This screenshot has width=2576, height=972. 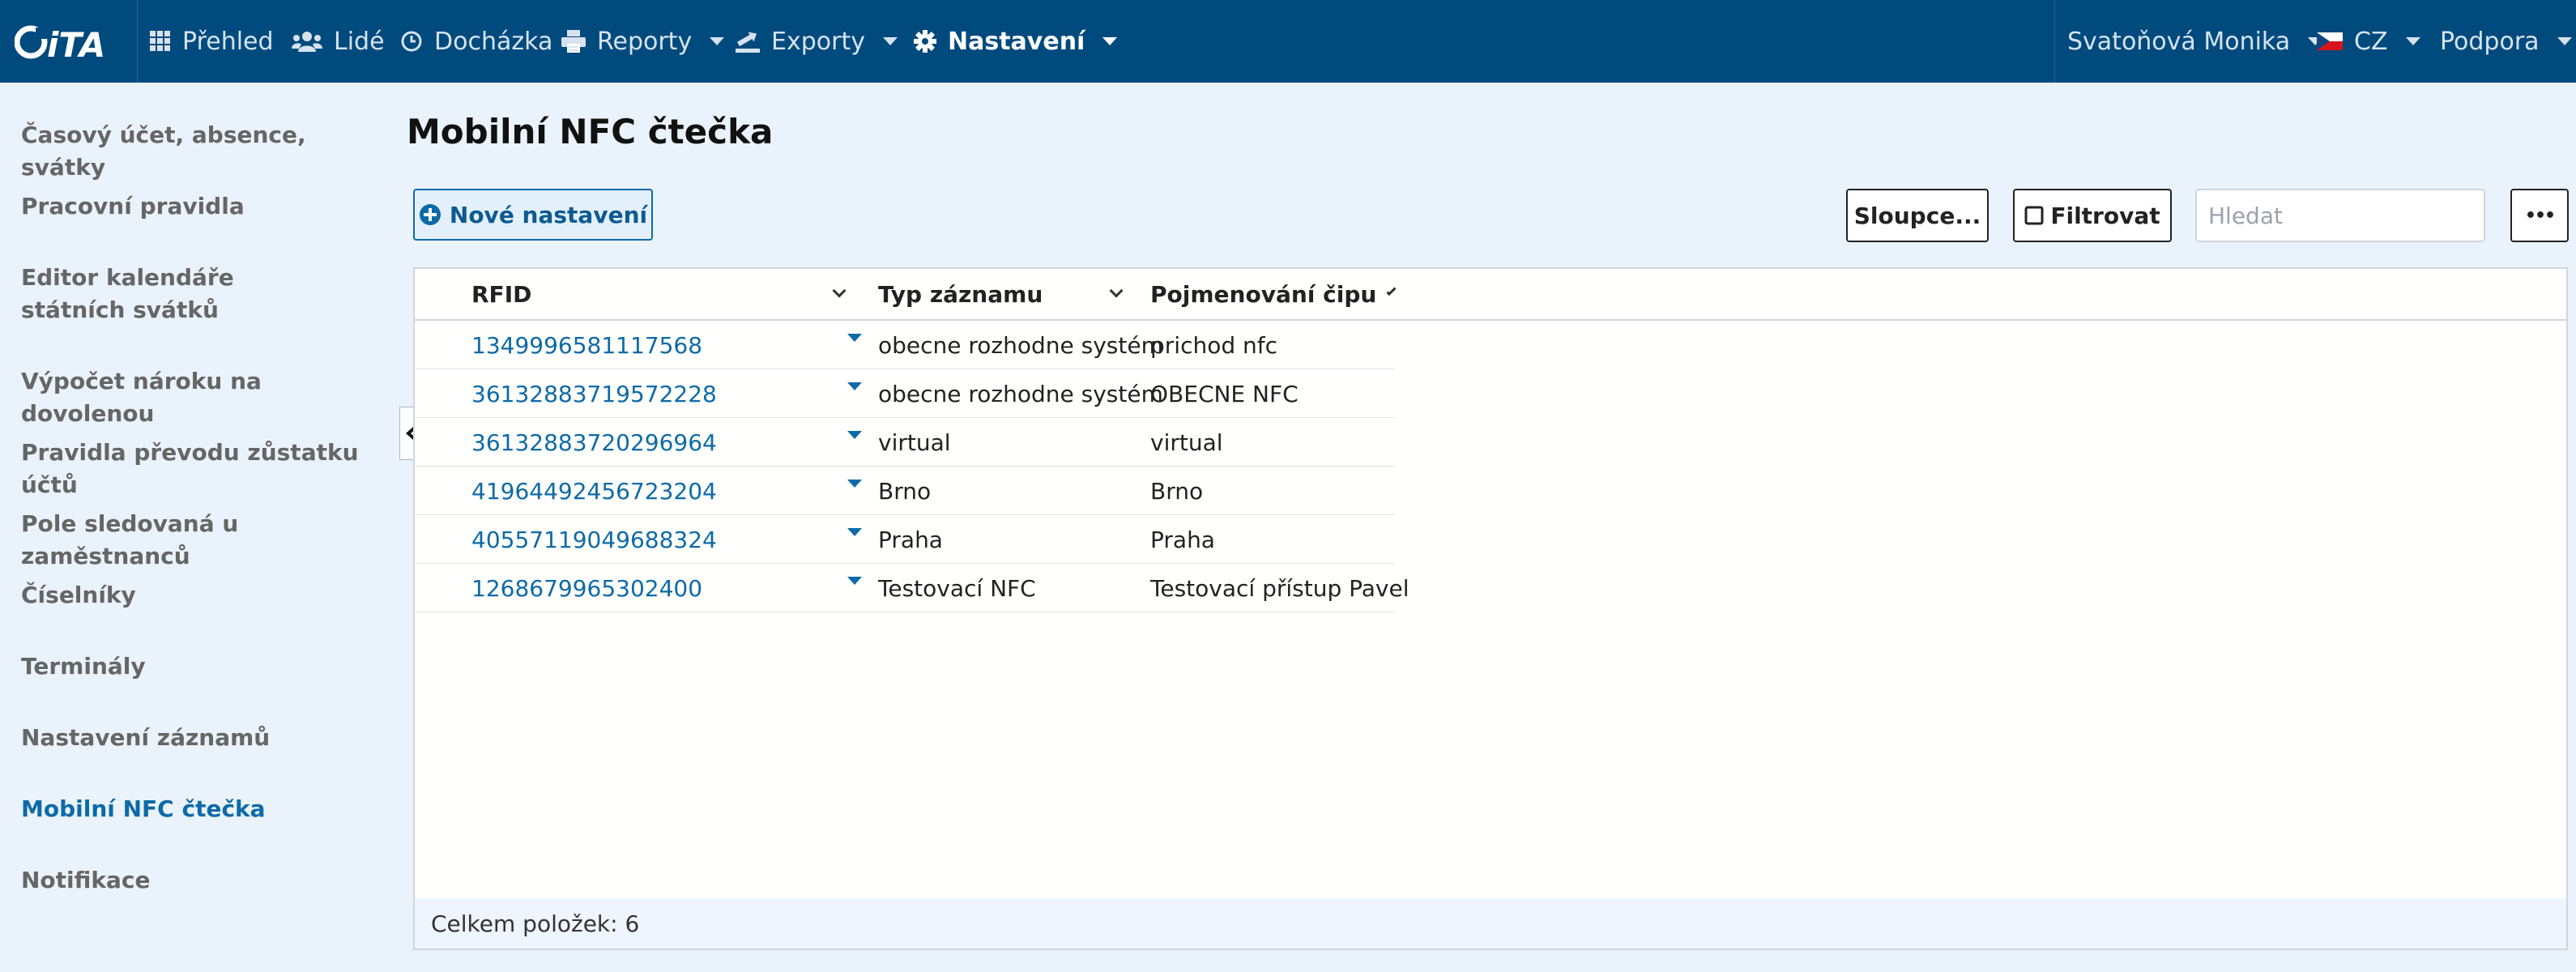 I want to click on print-icon, so click(x=573, y=41).